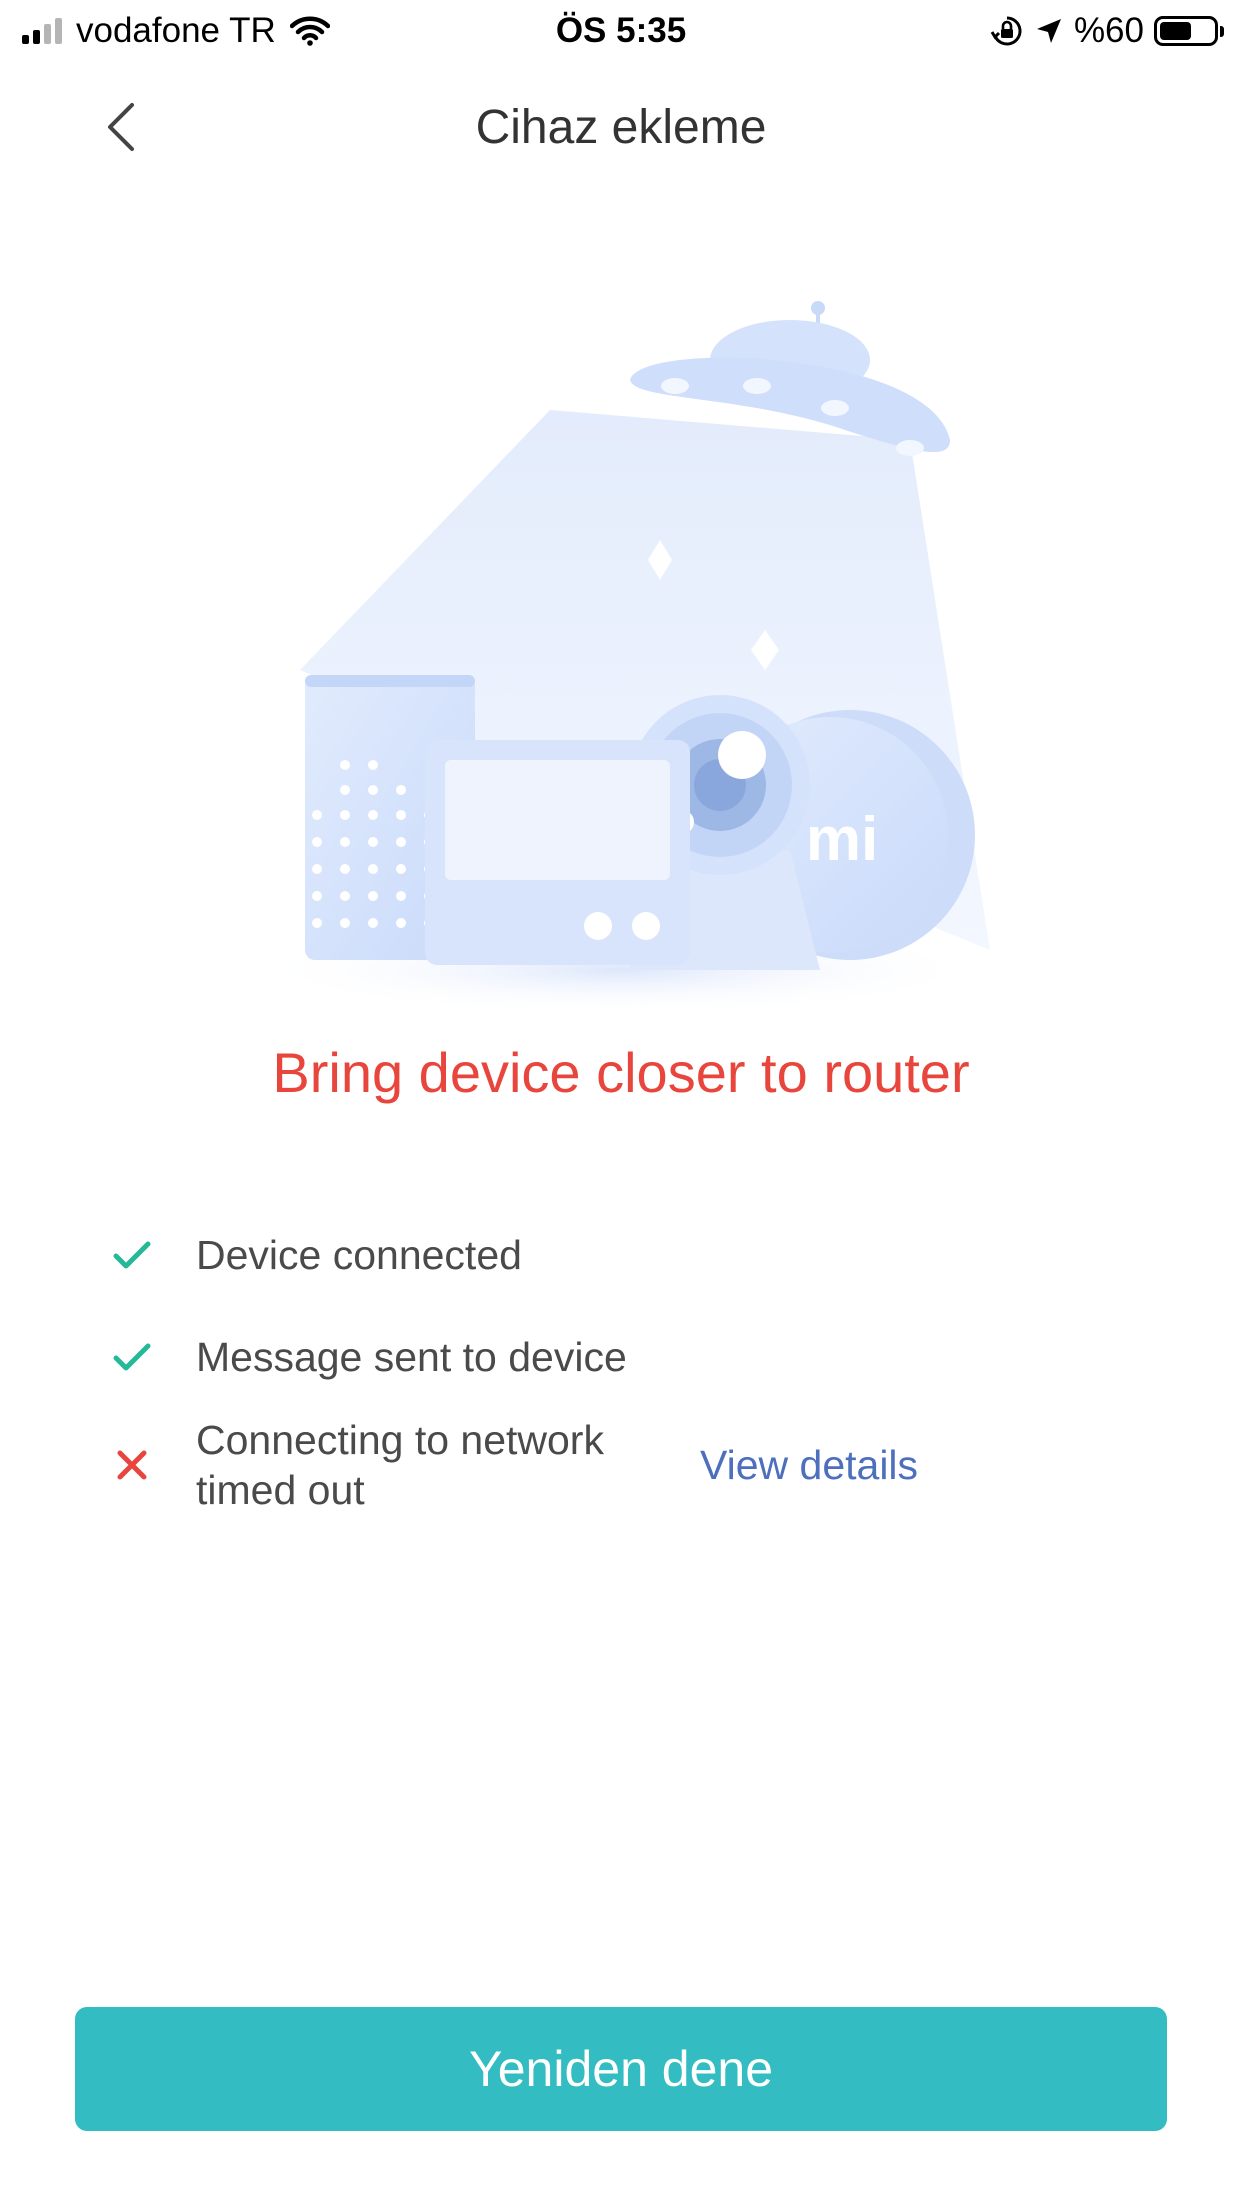 The height and width of the screenshot is (2208, 1242). Describe the element at coordinates (635, 1357) in the screenshot. I see `step-message-sent: Message sent to device` at that location.